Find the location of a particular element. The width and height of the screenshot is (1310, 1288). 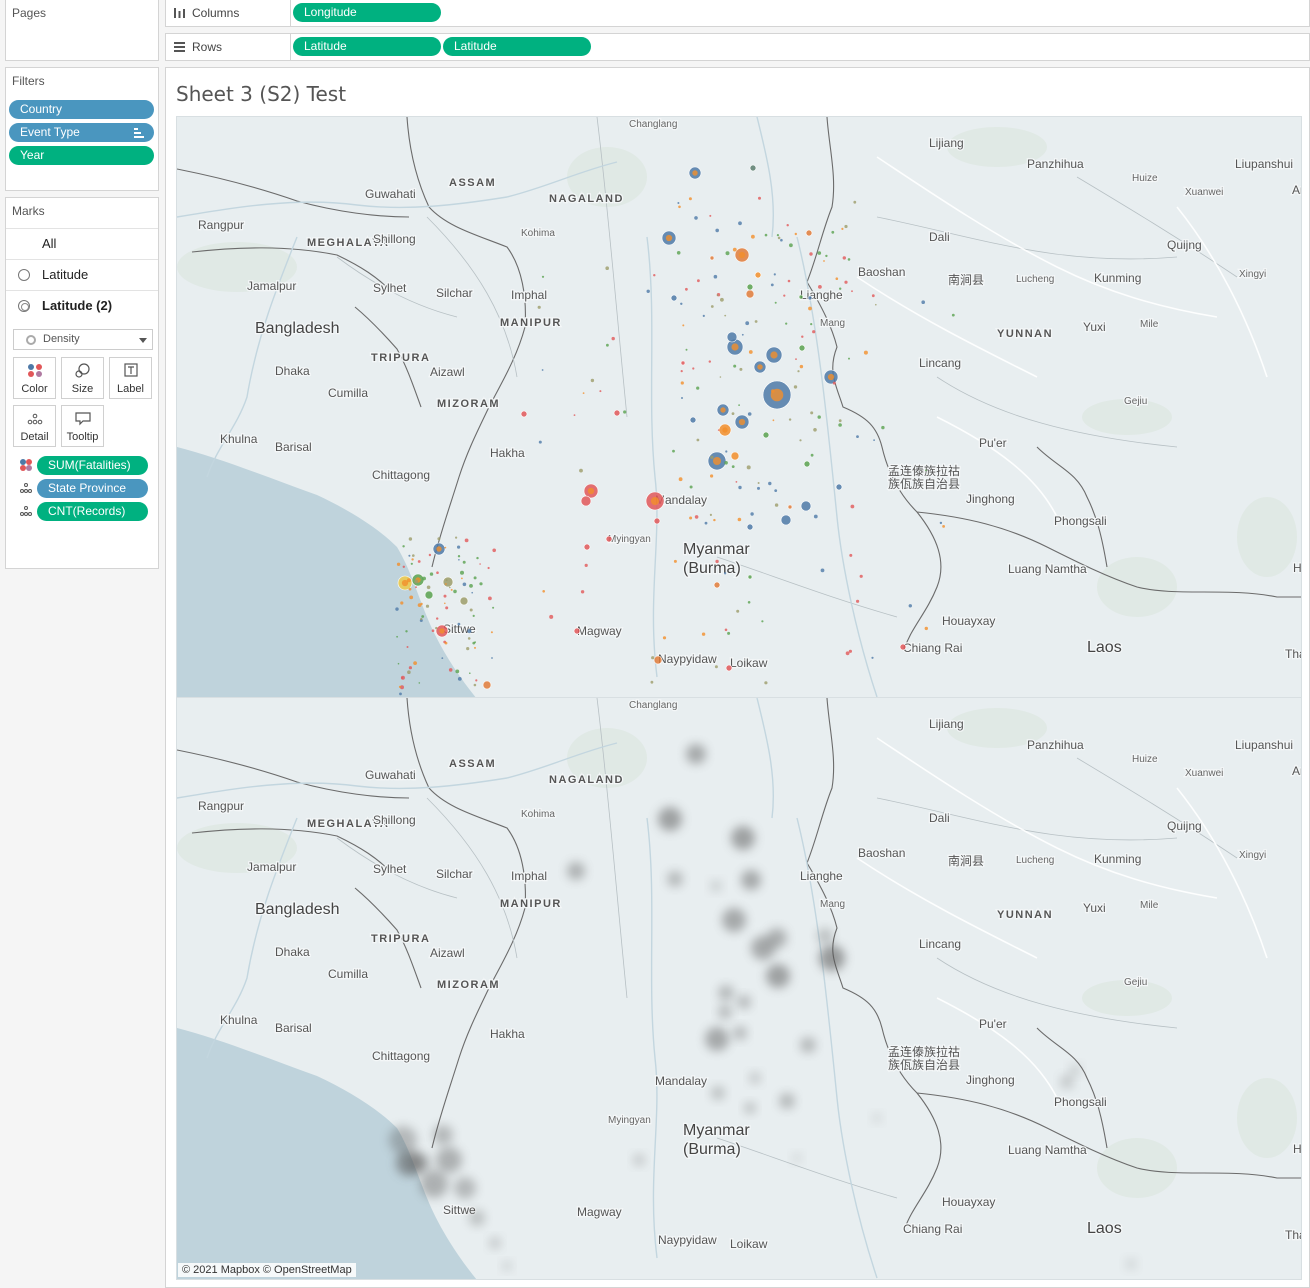

size-button: Size is located at coordinates (82, 378).